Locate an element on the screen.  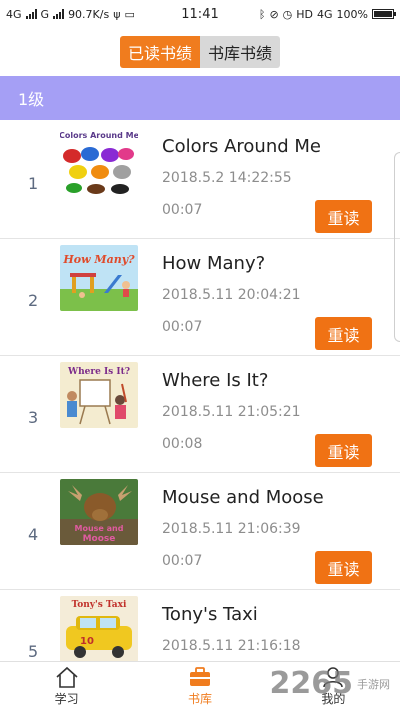
sim-icon: ▭ is located at coordinates (129, 14).